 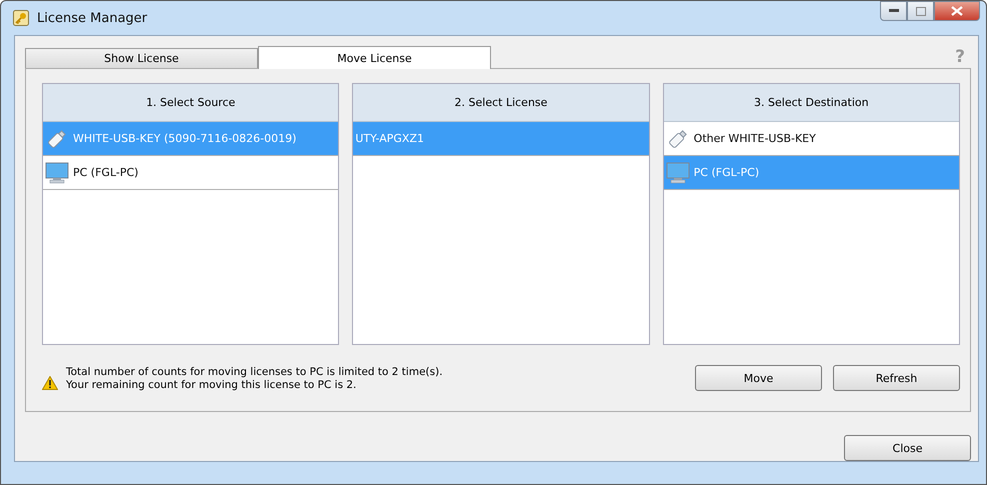 What do you see at coordinates (907, 448) in the screenshot?
I see `close-button: Close` at bounding box center [907, 448].